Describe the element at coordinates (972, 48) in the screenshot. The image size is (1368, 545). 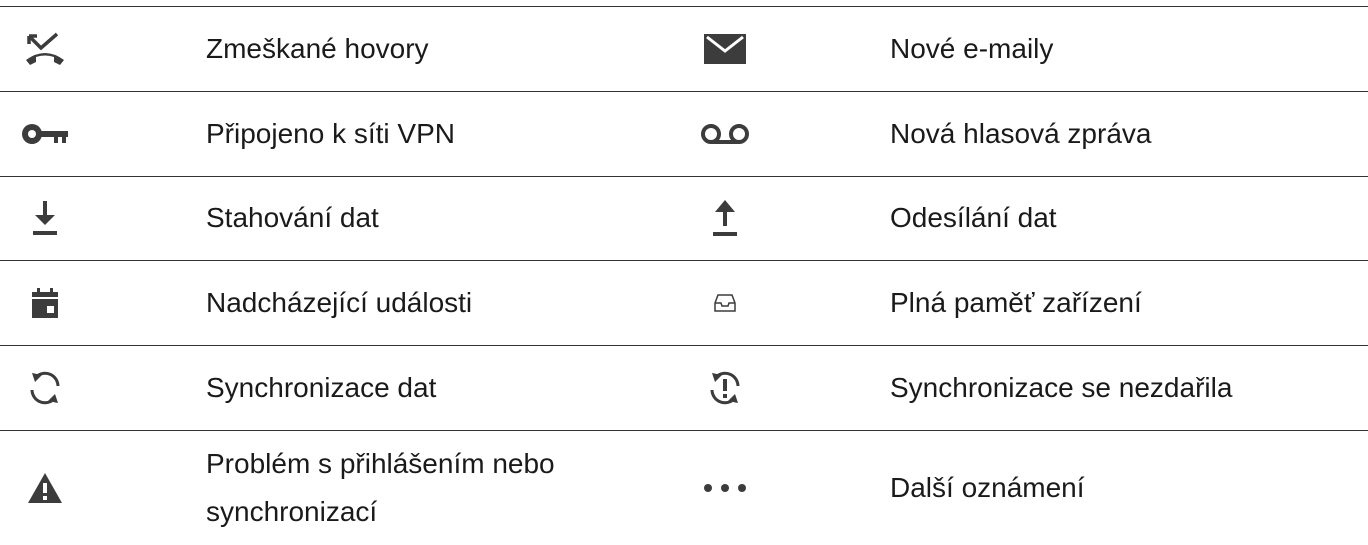
I see `row-label: Nové e-maily` at that location.